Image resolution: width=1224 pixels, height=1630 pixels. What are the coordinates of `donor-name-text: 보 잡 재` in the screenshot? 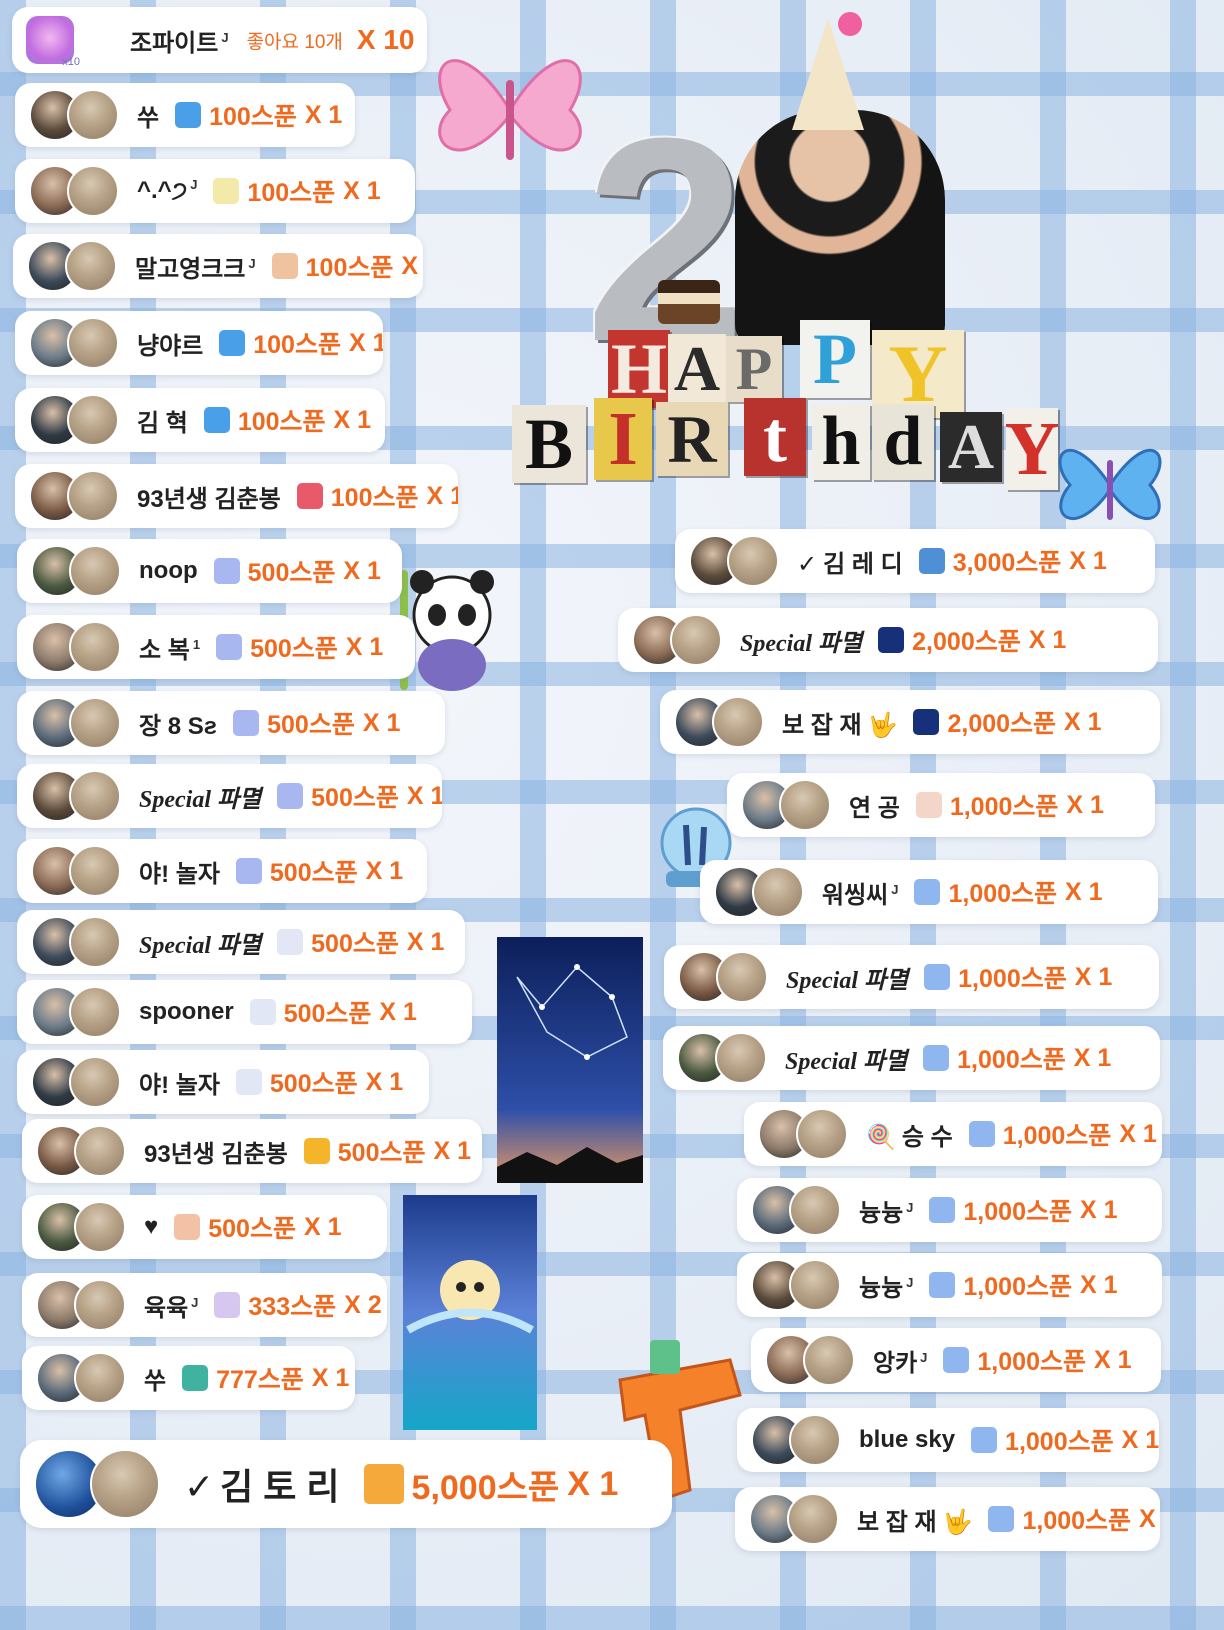 It's located at (822, 725).